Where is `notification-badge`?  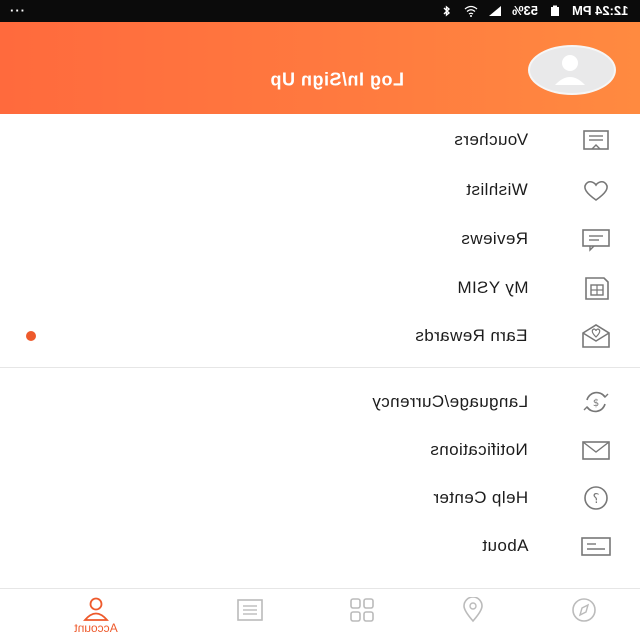 notification-badge is located at coordinates (31, 336).